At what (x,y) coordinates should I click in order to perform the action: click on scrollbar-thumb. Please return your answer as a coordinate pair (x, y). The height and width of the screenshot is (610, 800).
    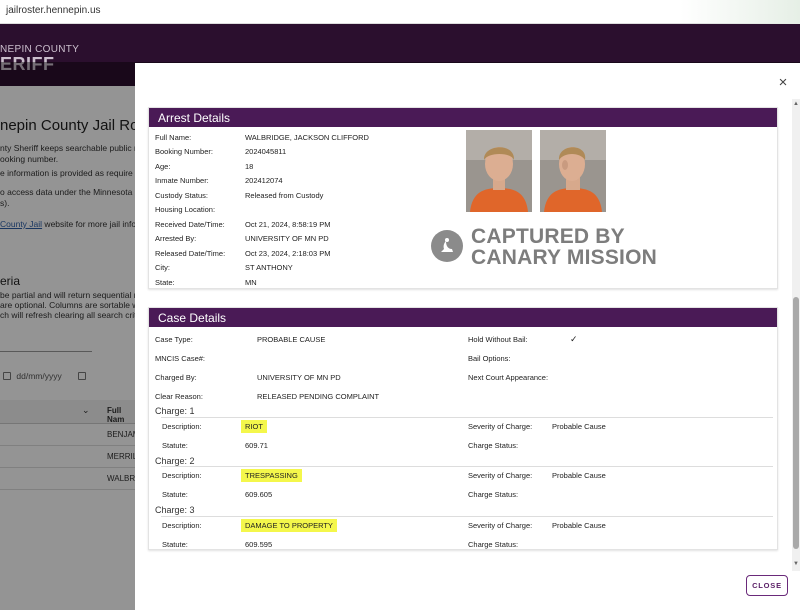
    Looking at the image, I should click on (796, 423).